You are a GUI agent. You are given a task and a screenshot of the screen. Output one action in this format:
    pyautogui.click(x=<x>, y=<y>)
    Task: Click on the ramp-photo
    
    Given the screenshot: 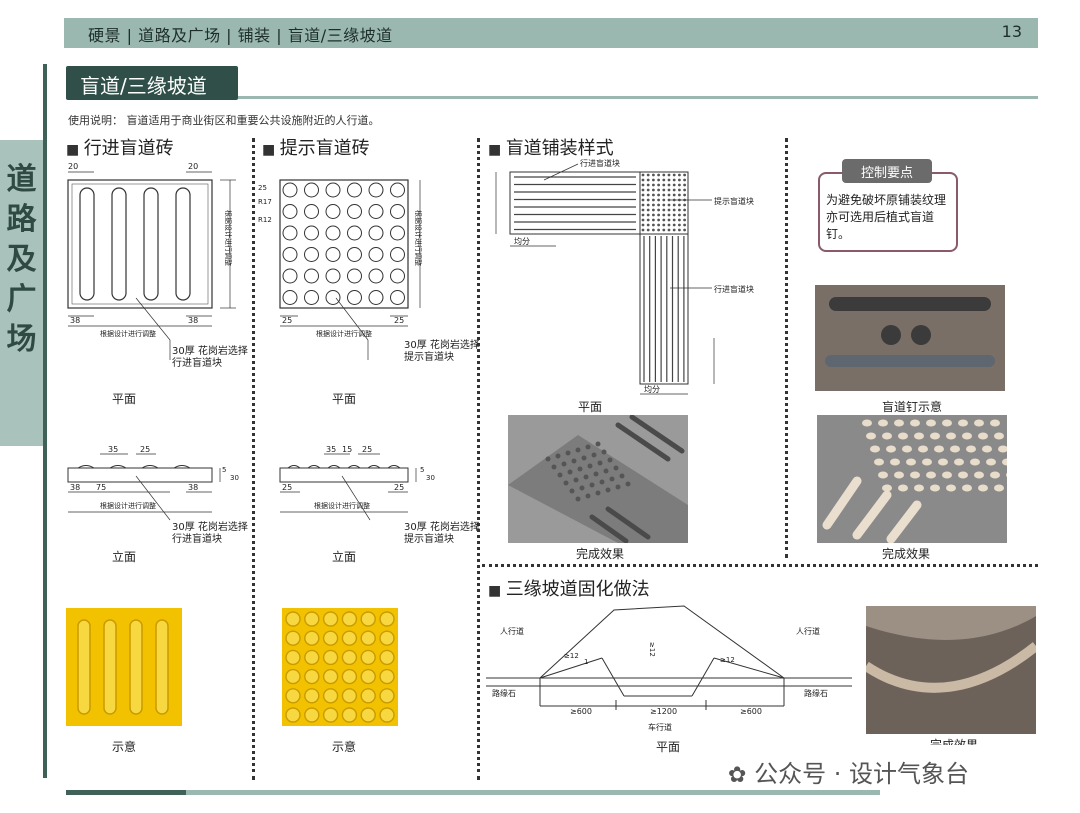 What is the action you would take?
    pyautogui.click(x=951, y=670)
    